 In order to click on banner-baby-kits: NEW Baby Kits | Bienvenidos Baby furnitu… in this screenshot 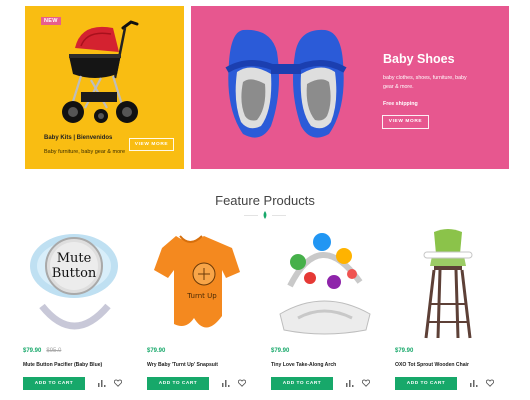, I will do `click(104, 87)`.